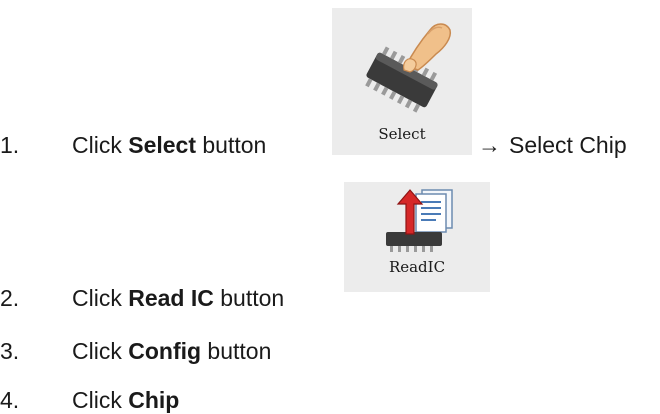 Image resolution: width=660 pixels, height=414 pixels. I want to click on read-chip-icon, so click(419, 220).